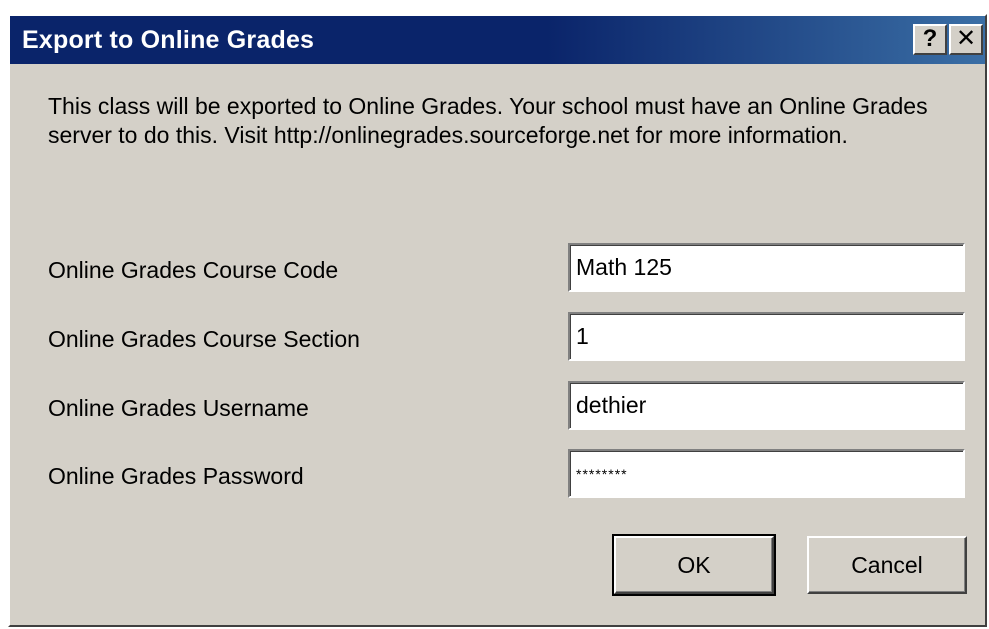 This screenshot has height=629, width=989. Describe the element at coordinates (766, 336) in the screenshot. I see `course-section-input` at that location.